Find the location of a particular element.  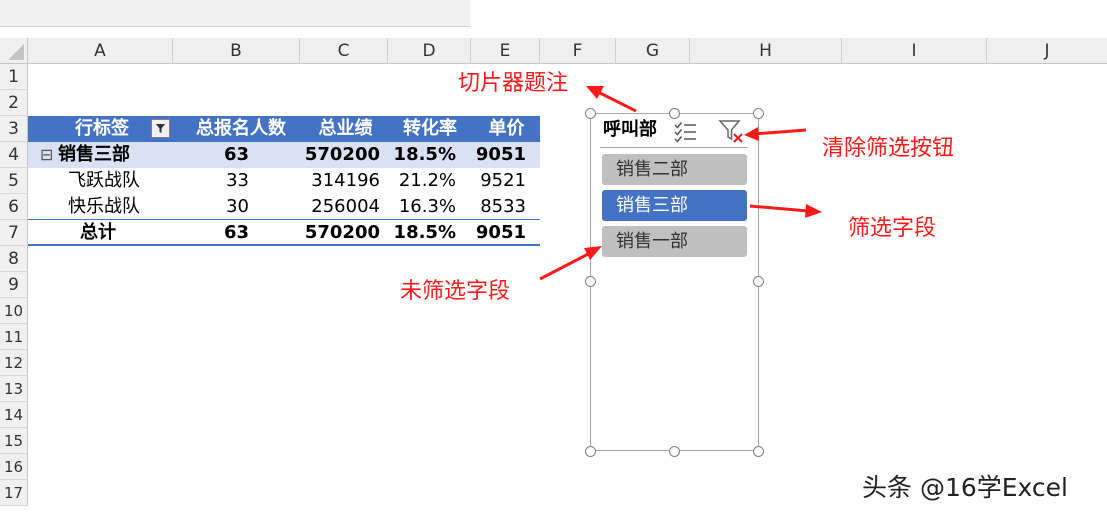

annotation-arrows is located at coordinates (680, 183).